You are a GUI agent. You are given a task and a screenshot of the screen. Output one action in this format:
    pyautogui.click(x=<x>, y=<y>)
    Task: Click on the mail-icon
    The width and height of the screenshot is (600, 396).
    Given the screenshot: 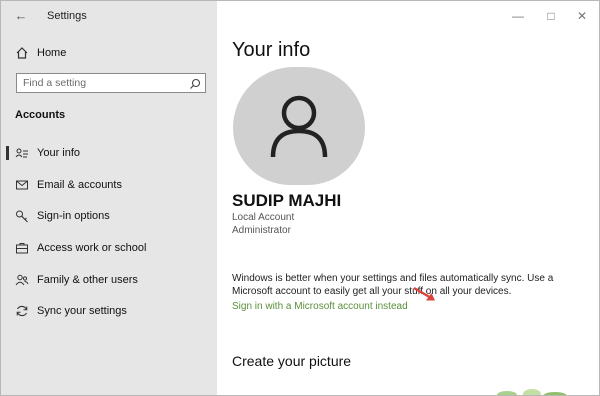 What is the action you would take?
    pyautogui.click(x=22, y=185)
    